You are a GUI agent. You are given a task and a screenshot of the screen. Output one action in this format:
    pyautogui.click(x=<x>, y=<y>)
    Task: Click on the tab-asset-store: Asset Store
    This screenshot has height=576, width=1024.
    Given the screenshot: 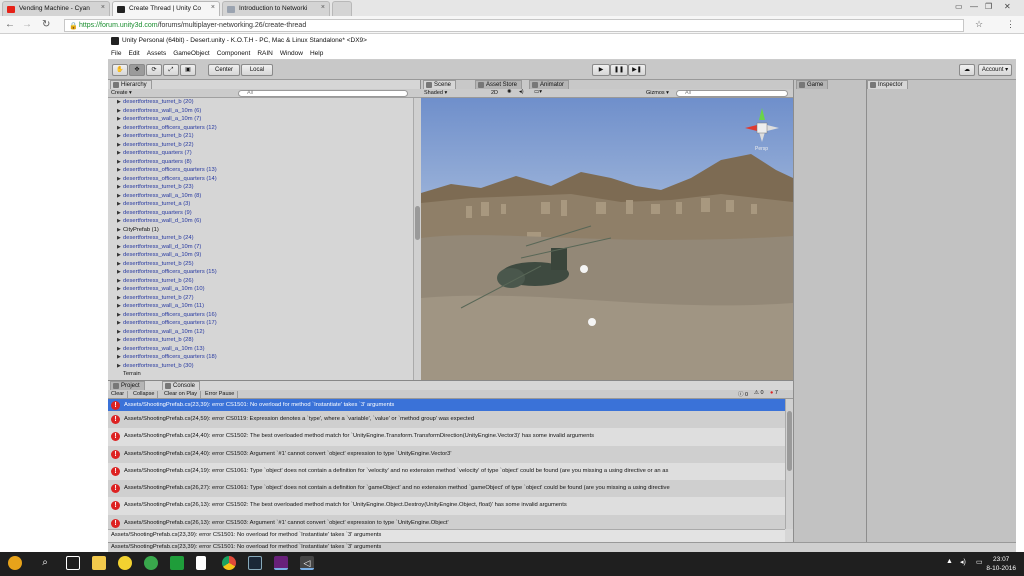 What is the action you would take?
    pyautogui.click(x=499, y=84)
    